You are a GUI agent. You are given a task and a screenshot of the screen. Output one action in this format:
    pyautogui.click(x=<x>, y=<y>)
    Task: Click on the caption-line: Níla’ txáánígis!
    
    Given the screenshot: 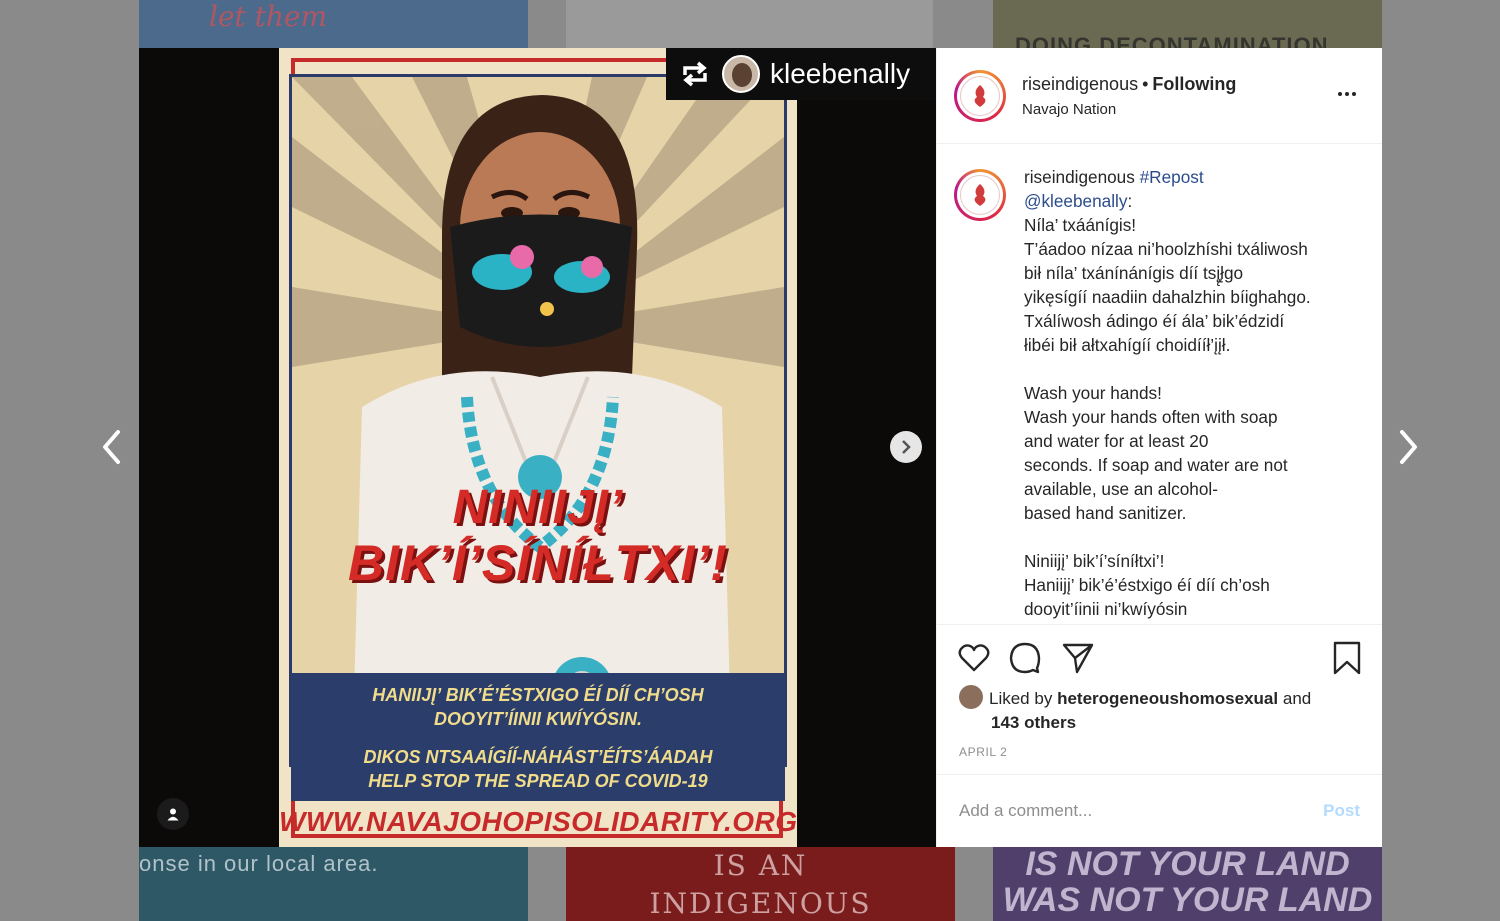 What is the action you would take?
    pyautogui.click(x=1080, y=225)
    